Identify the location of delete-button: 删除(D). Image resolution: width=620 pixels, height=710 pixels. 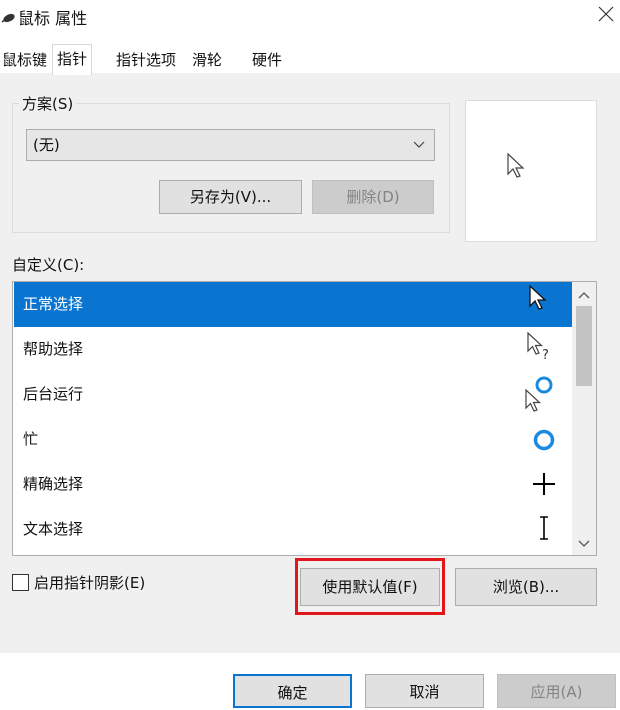
(373, 197).